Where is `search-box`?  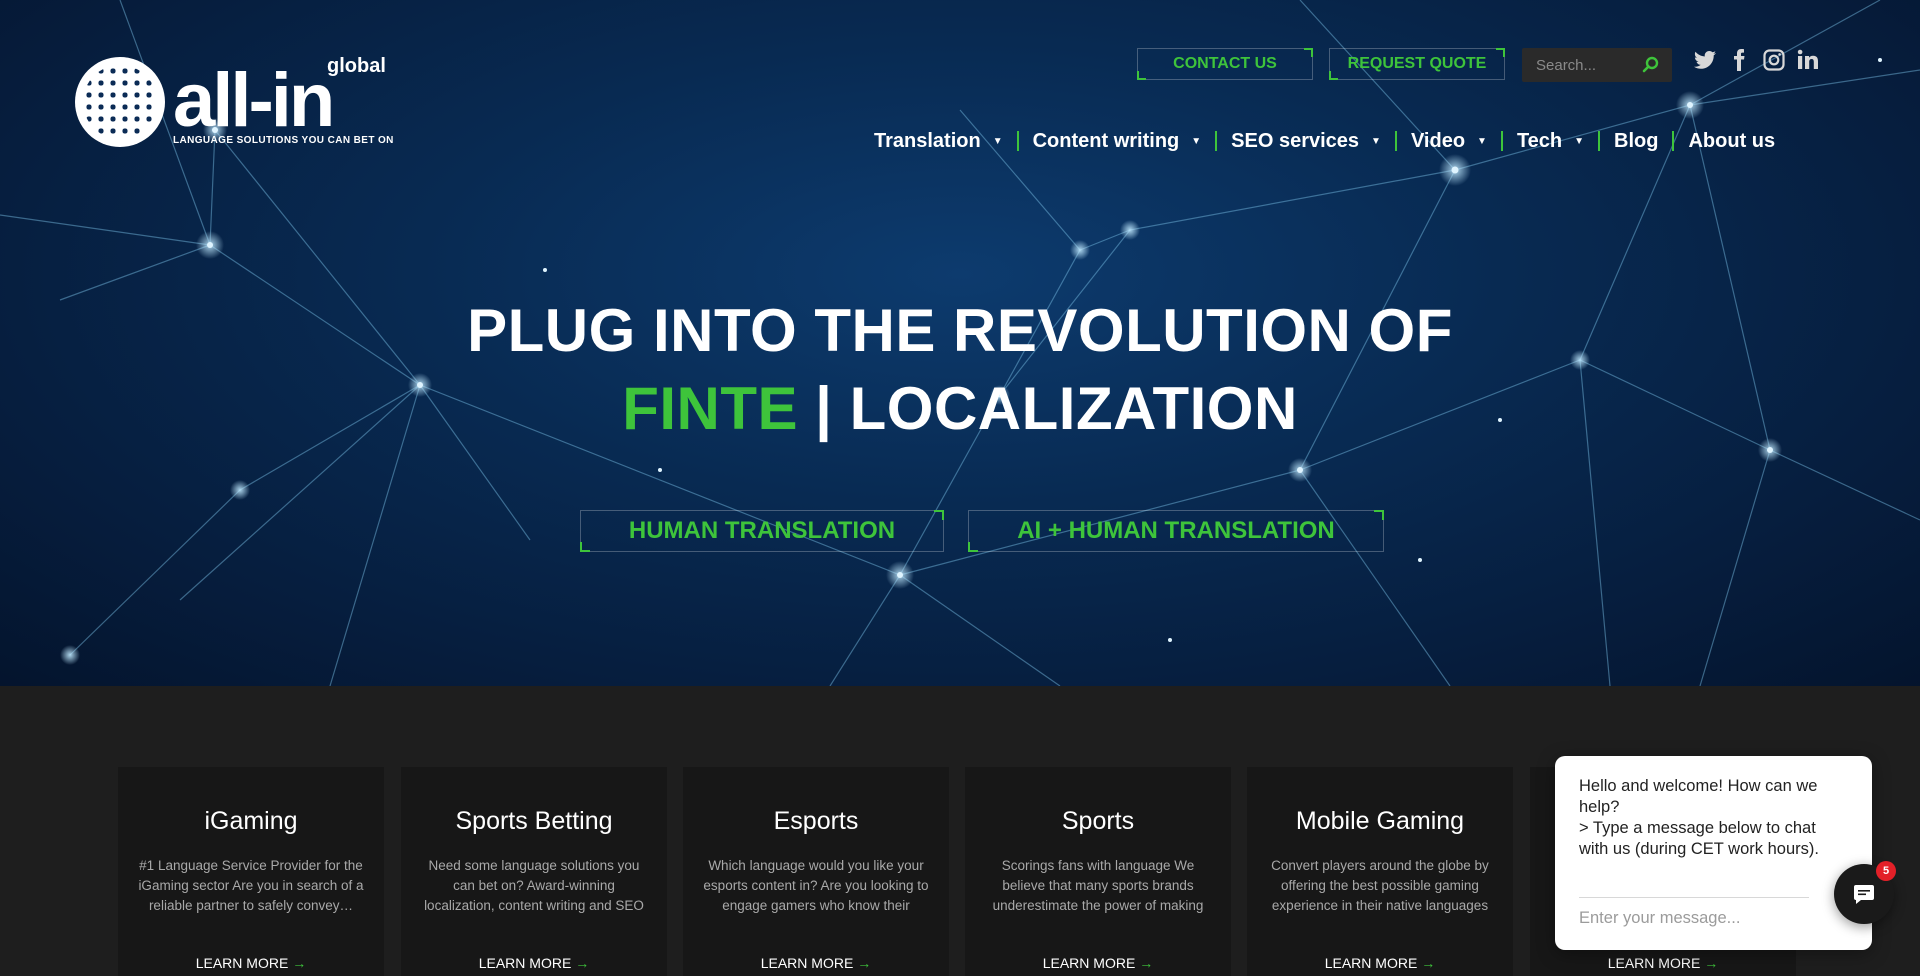 search-box is located at coordinates (1597, 65).